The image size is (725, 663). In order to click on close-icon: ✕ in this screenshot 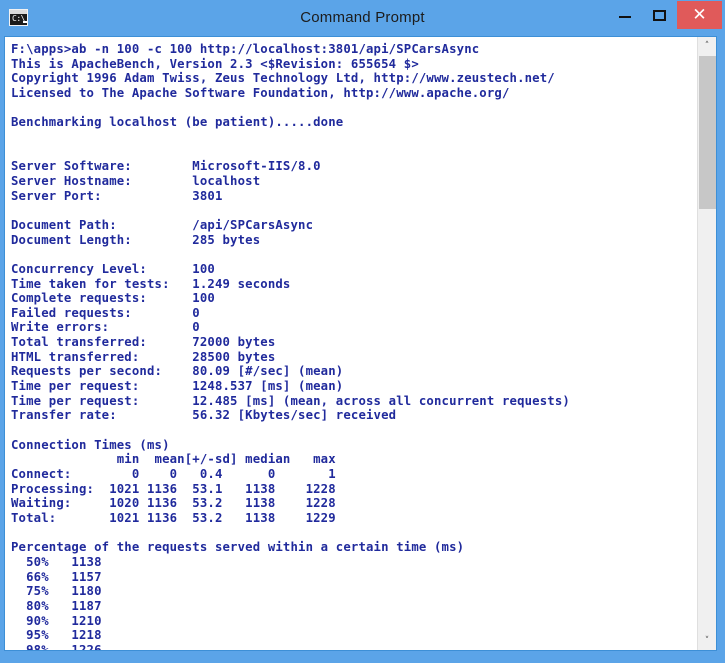, I will do `click(699, 14)`.